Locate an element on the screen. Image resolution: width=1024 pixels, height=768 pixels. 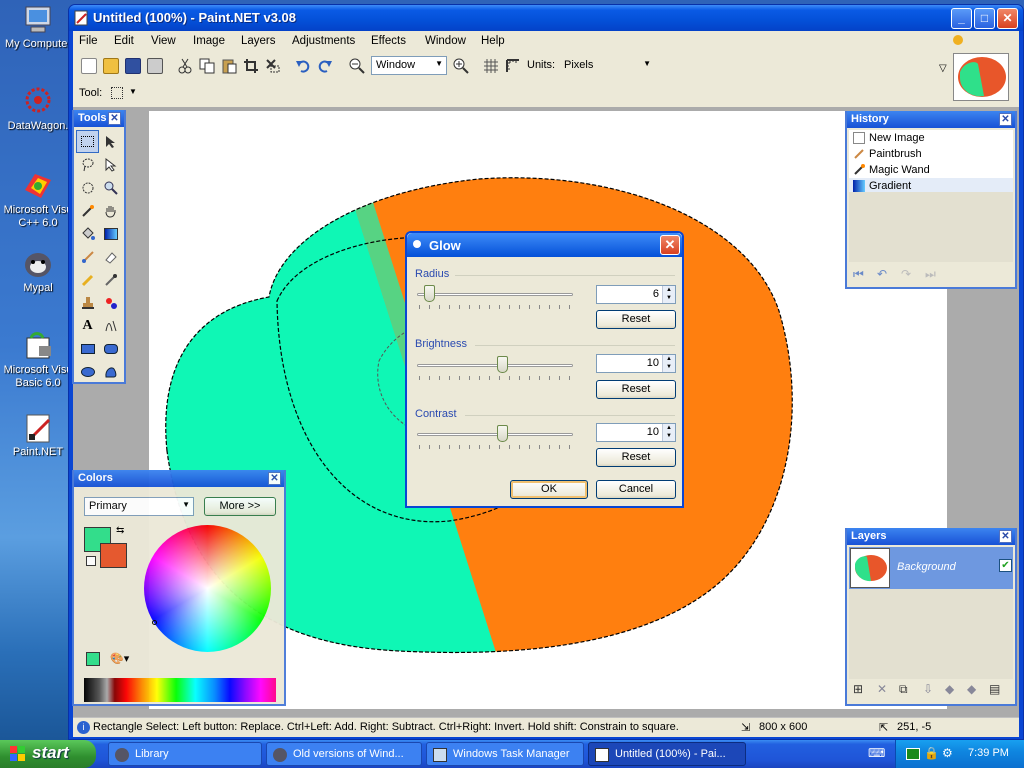
paint-bucket-tool is located at coordinates (87, 233).